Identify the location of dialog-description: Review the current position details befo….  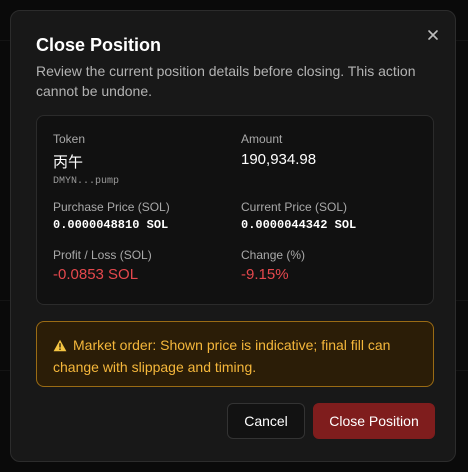
(226, 81).